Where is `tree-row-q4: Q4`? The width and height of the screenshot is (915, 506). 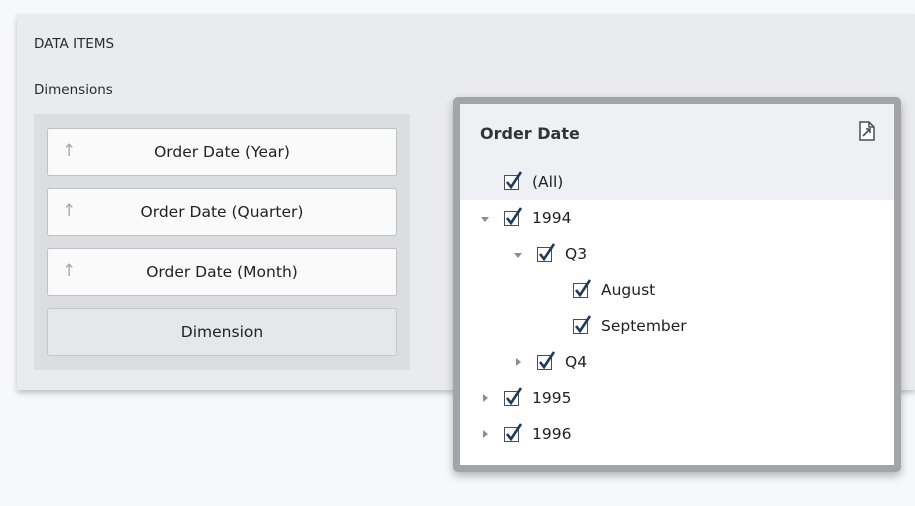 tree-row-q4: Q4 is located at coordinates (677, 362).